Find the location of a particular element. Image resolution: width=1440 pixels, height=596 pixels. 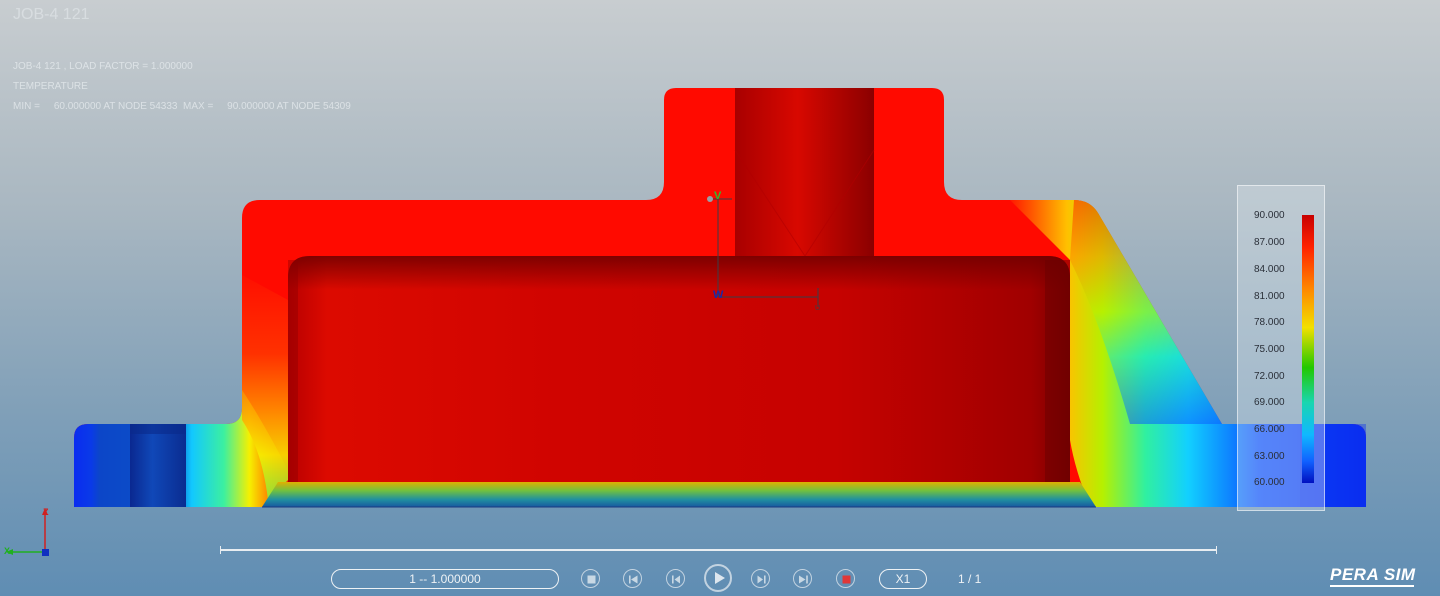

record-button is located at coordinates (845, 578).